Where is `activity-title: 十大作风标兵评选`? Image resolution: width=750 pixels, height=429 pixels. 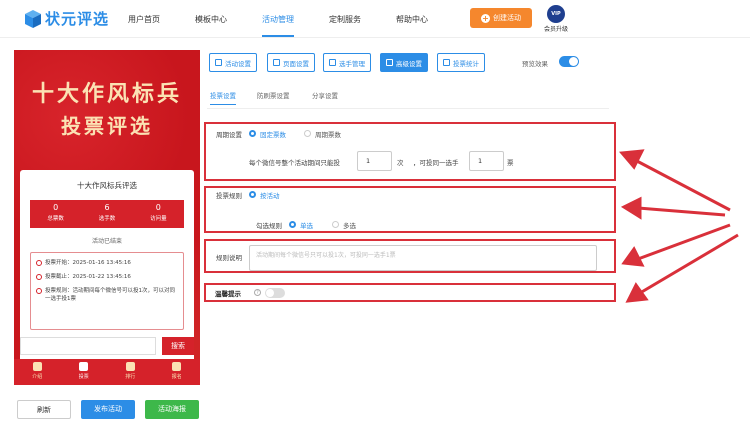 activity-title: 十大作风标兵评选 is located at coordinates (107, 185).